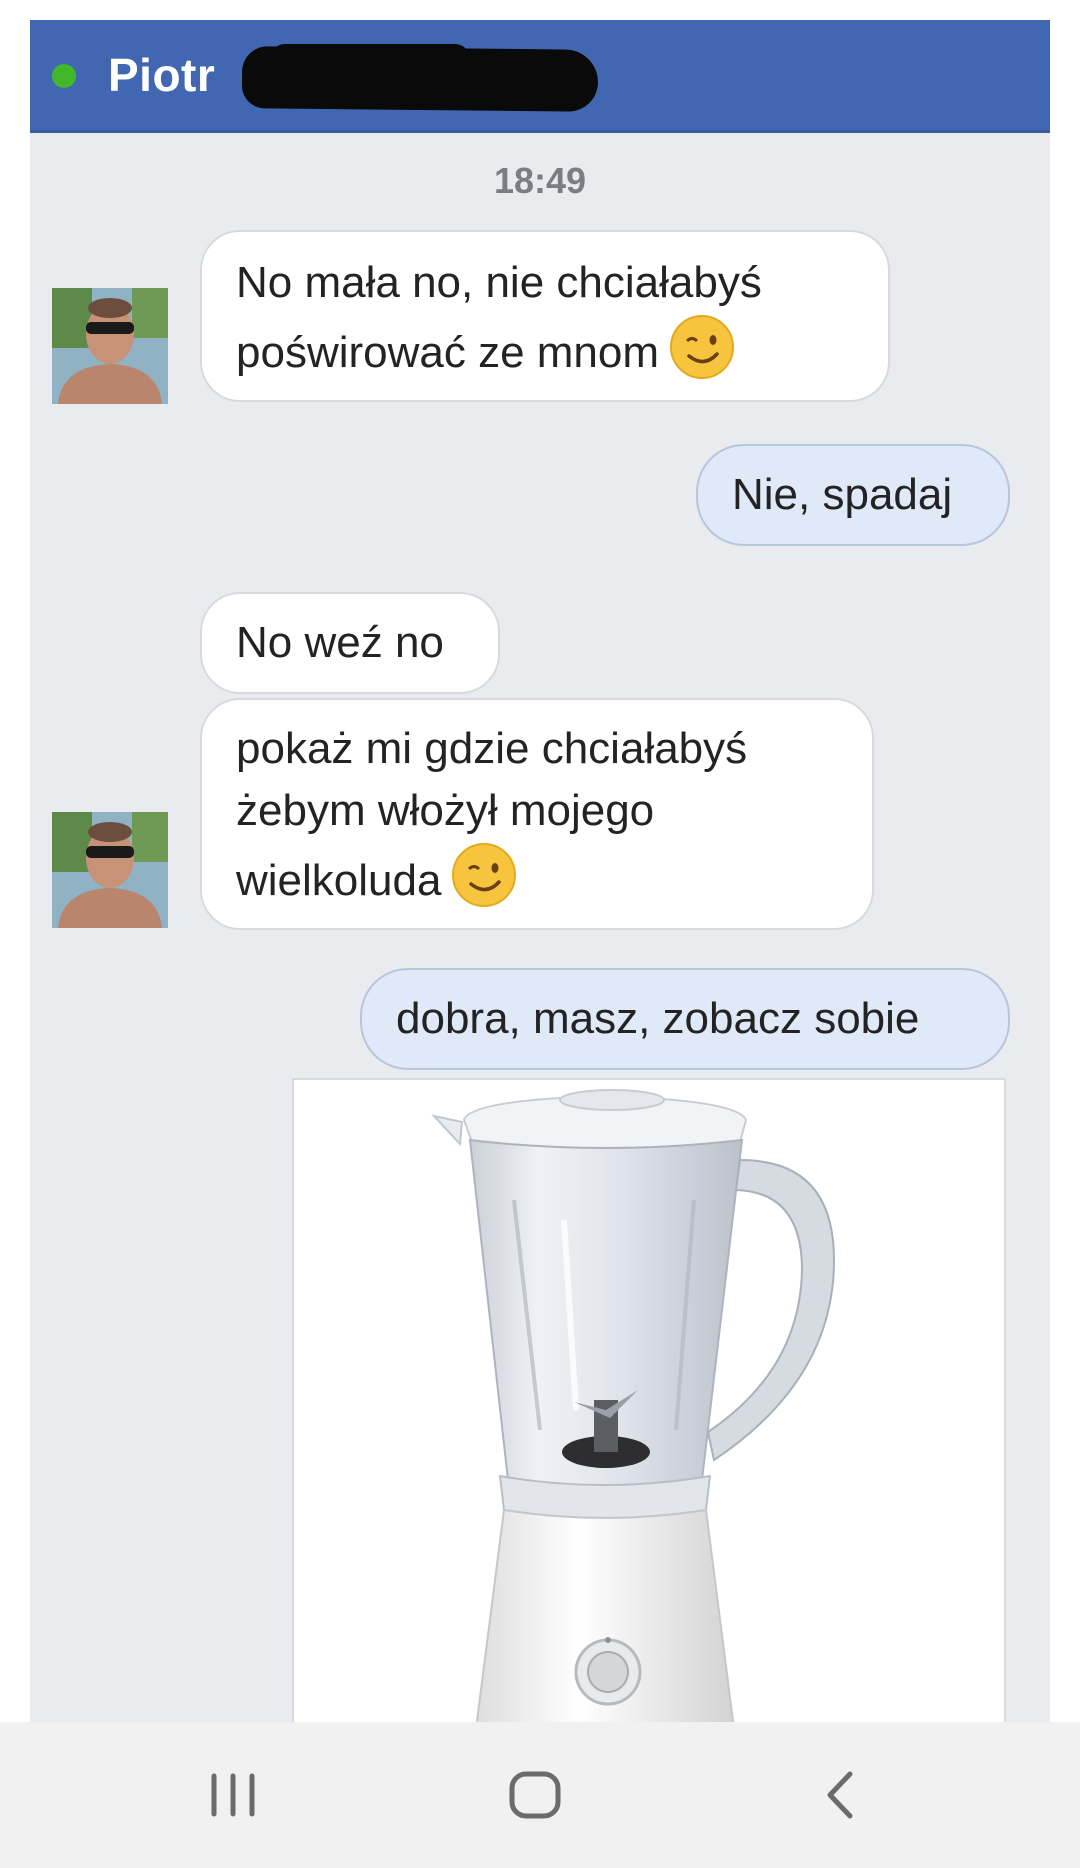 The height and width of the screenshot is (1868, 1080). Describe the element at coordinates (161, 75) in the screenshot. I see `contact-name: Piotr` at that location.